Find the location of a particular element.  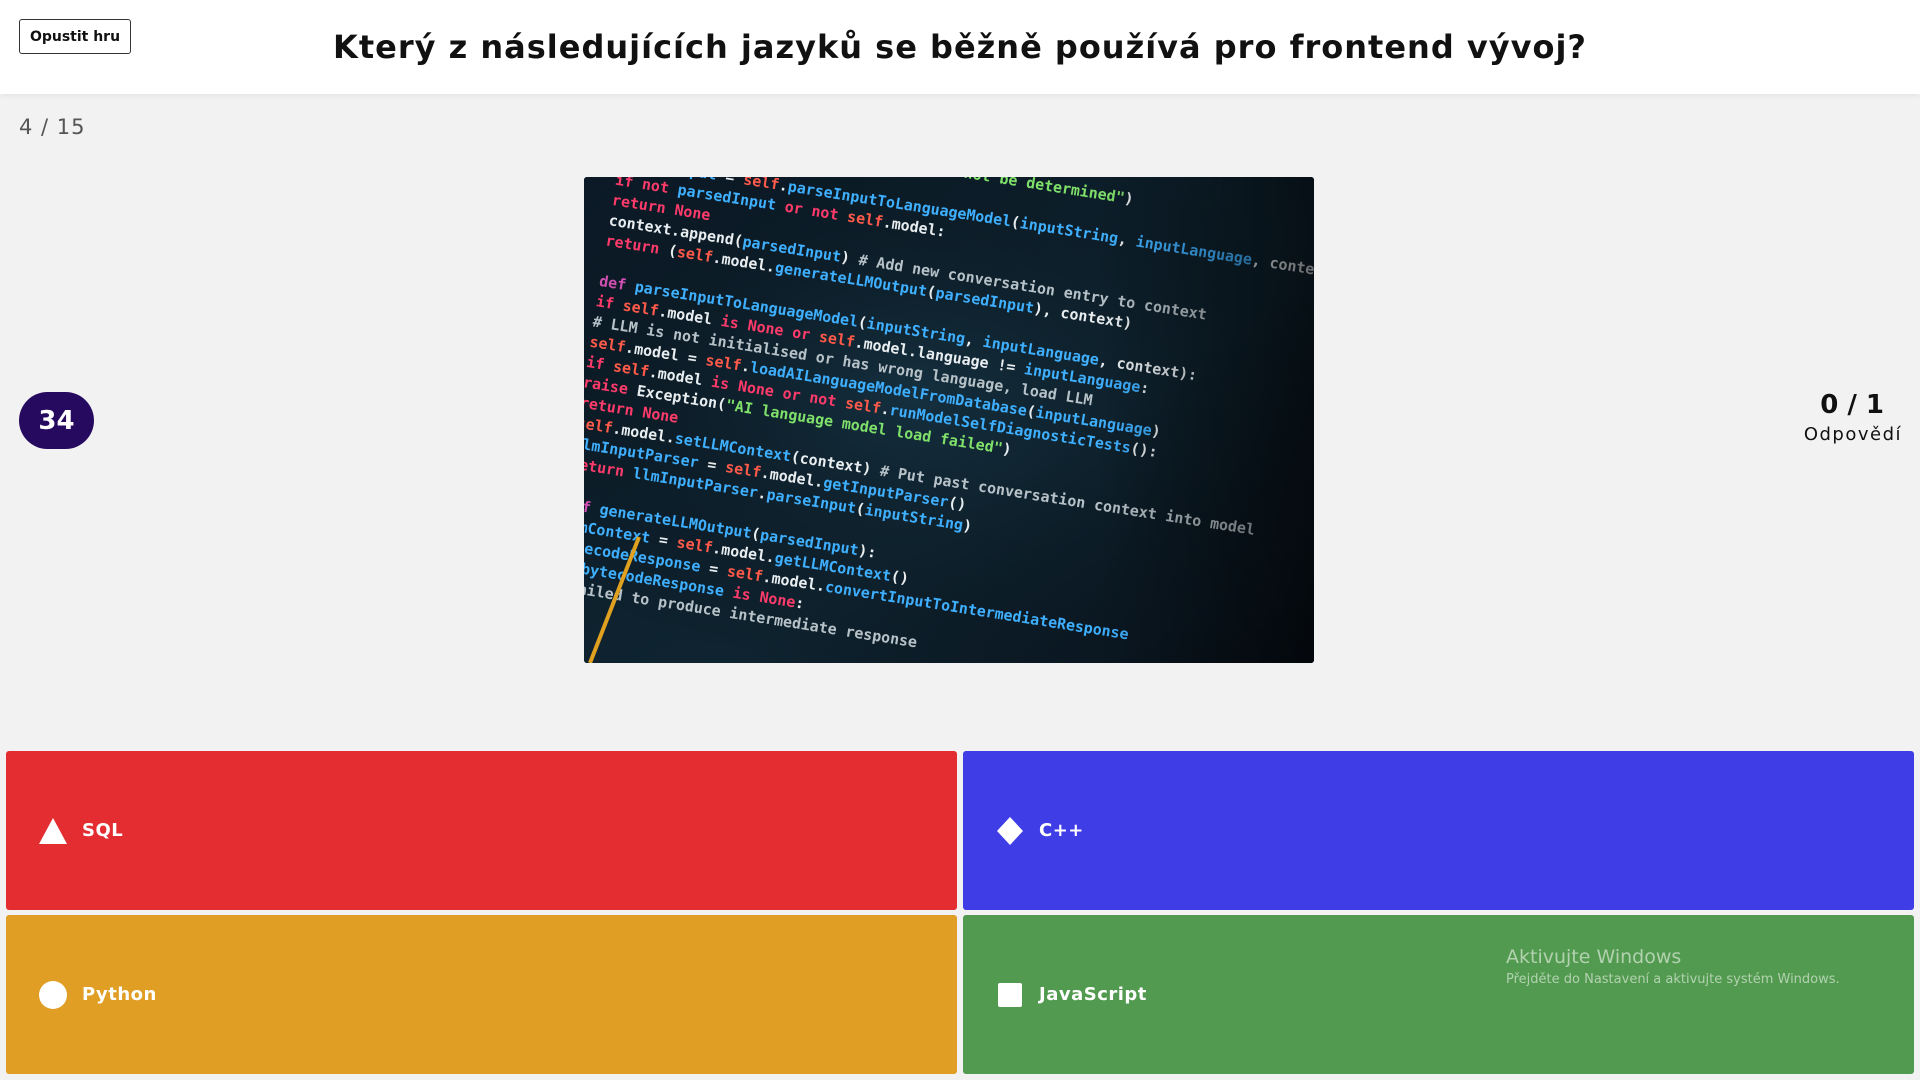

diamond-icon is located at coordinates (1010, 831).